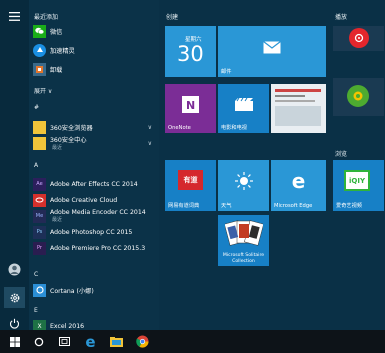  What do you see at coordinates (272, 47) in the screenshot?
I see `mail-icon` at bounding box center [272, 47].